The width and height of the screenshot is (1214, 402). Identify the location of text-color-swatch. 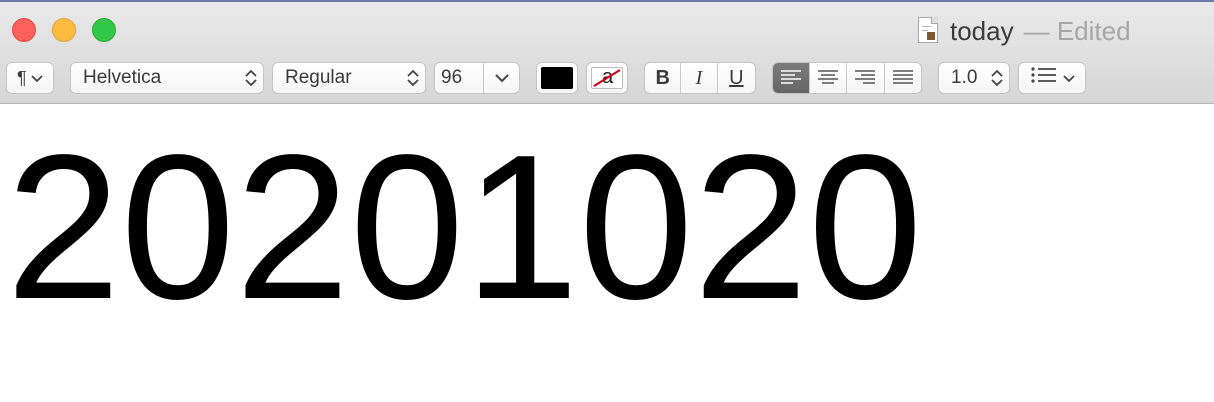
(557, 78).